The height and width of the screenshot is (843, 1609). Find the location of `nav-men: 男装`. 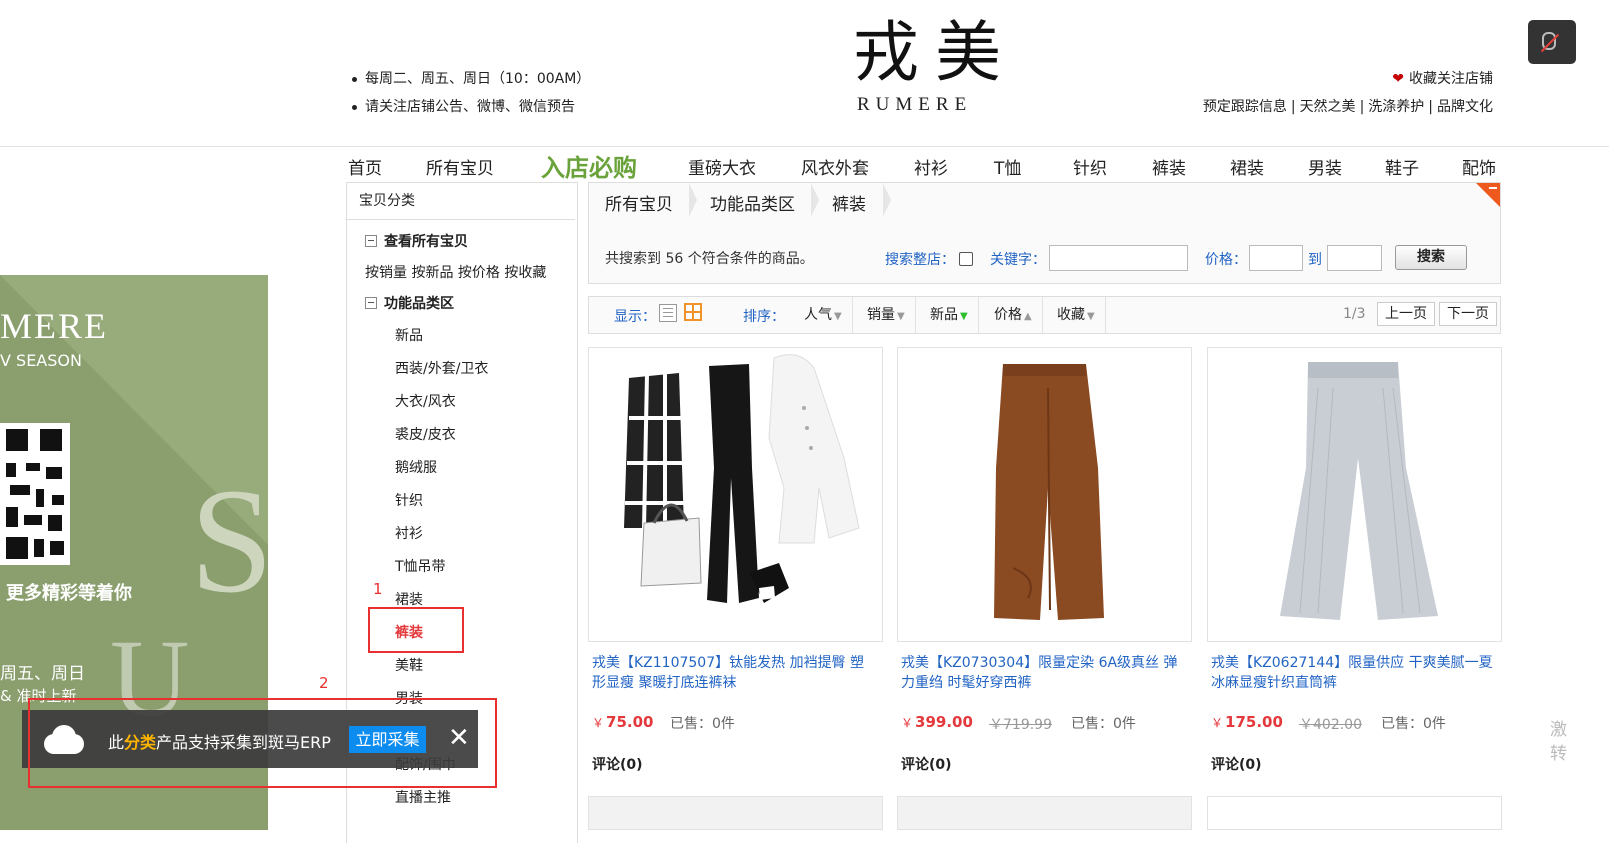

nav-men: 男装 is located at coordinates (1325, 166).